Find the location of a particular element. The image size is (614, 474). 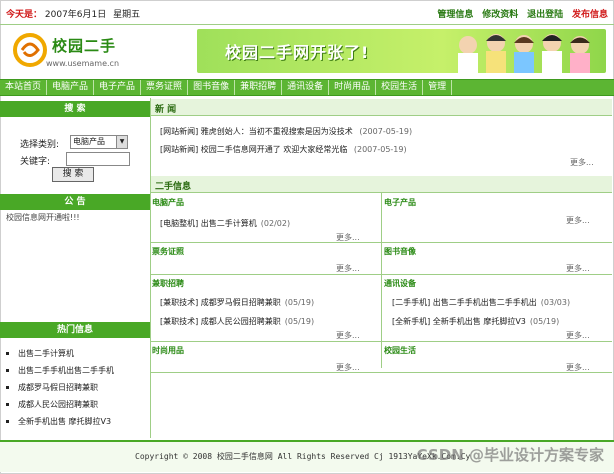

banner-people-illustration is located at coordinates (524, 53).